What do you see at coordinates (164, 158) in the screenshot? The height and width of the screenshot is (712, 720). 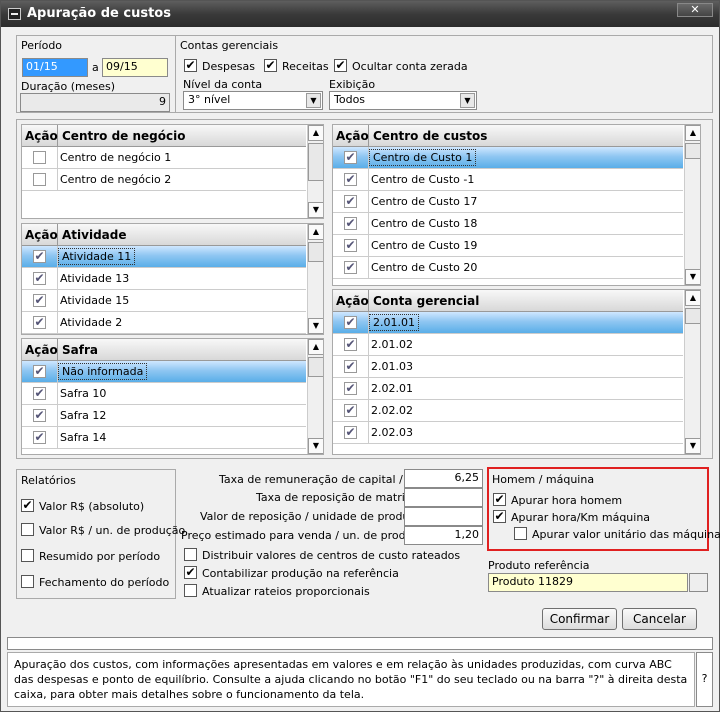 I see `list-item: Centro de negócio 1` at bounding box center [164, 158].